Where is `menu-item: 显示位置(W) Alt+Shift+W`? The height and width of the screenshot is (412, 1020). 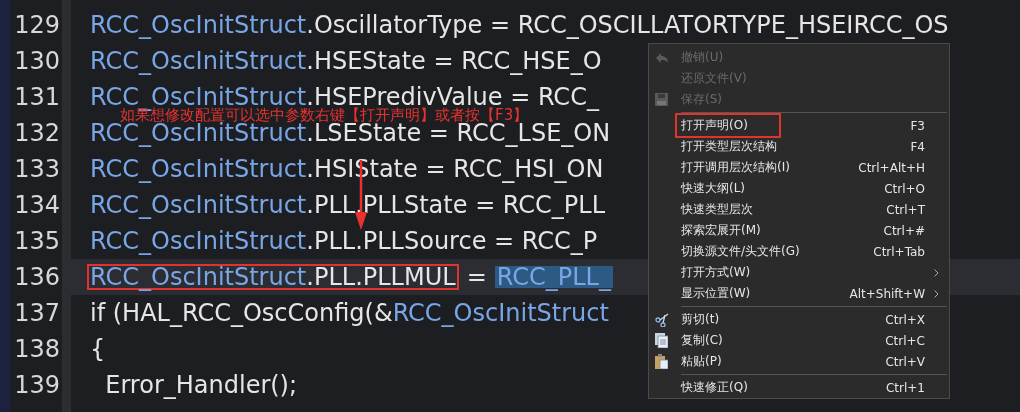
menu-item: 显示位置(W) Alt+Shift+W is located at coordinates (799, 293).